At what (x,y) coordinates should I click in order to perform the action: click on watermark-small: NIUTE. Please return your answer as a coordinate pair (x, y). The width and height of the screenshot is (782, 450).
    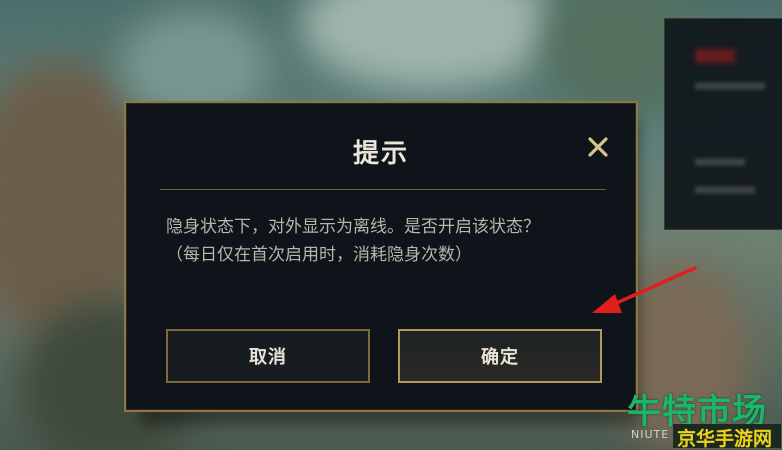
    Looking at the image, I should click on (650, 434).